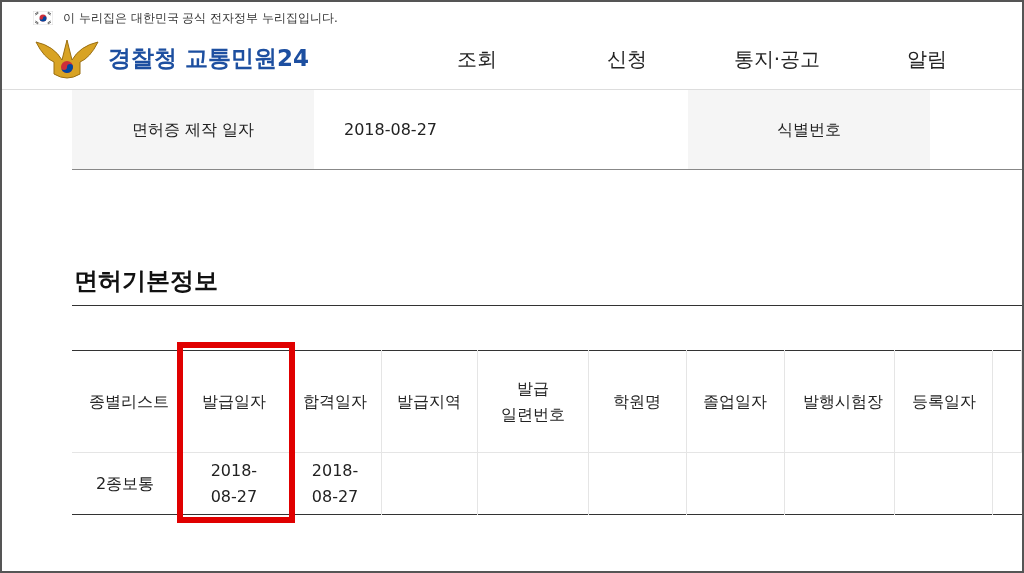  What do you see at coordinates (943, 401) in the screenshot?
I see `column-header: 등록일자` at bounding box center [943, 401].